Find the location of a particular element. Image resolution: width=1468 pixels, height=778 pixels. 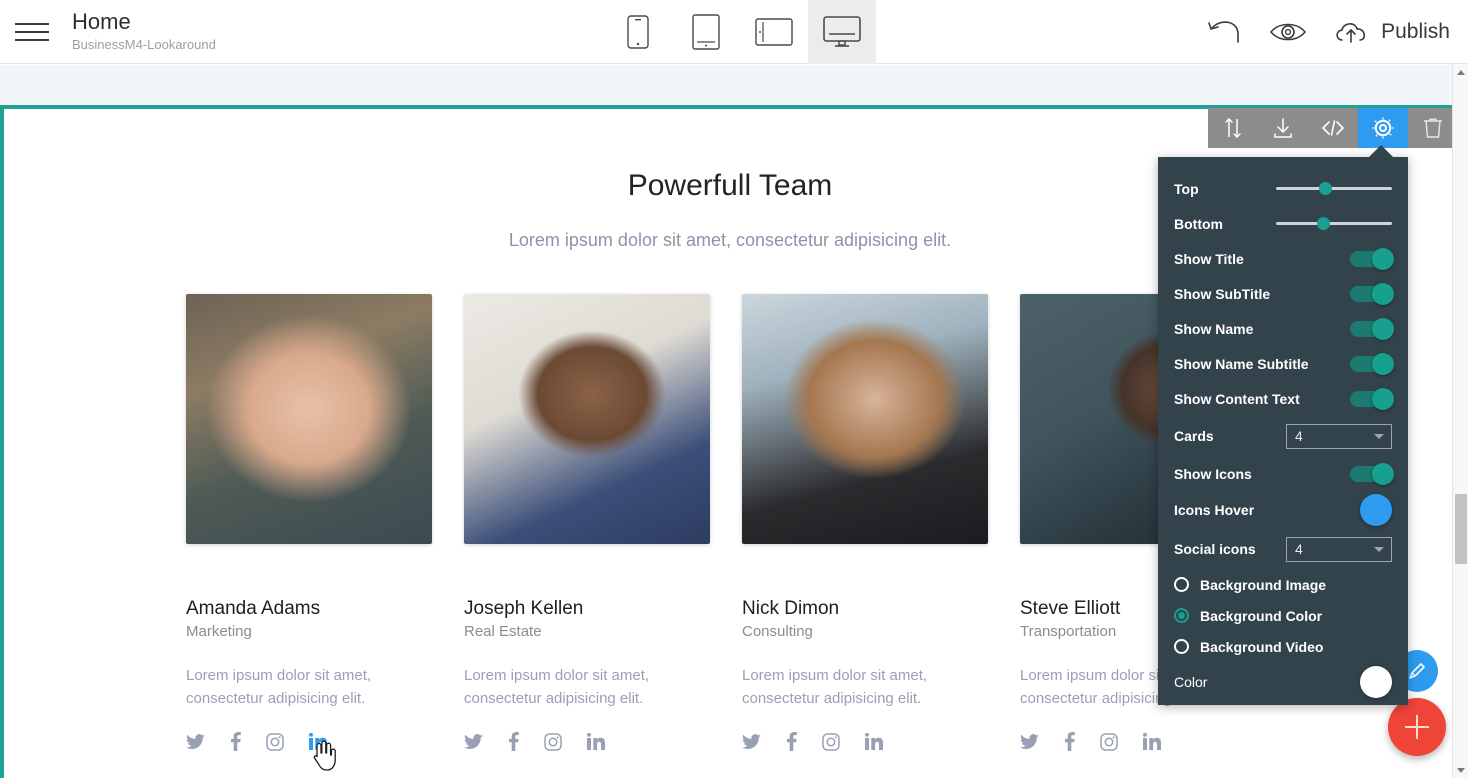

up-down-arrows-icon is located at coordinates (1233, 128).